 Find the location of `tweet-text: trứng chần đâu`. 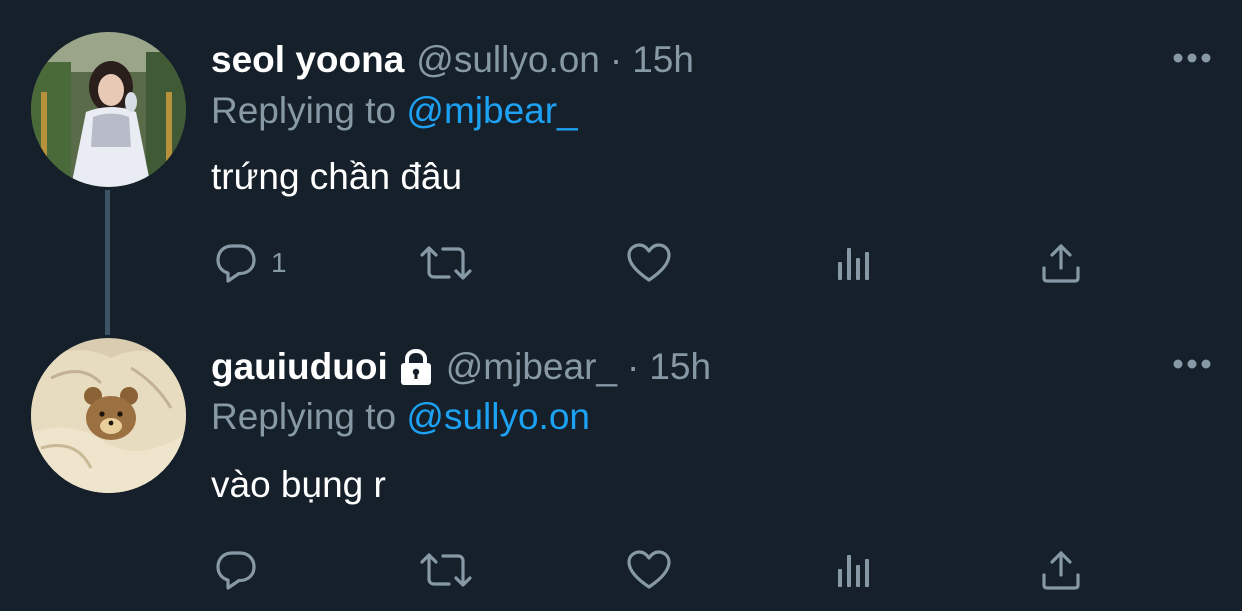

tweet-text: trứng chần đâu is located at coordinates (337, 176).